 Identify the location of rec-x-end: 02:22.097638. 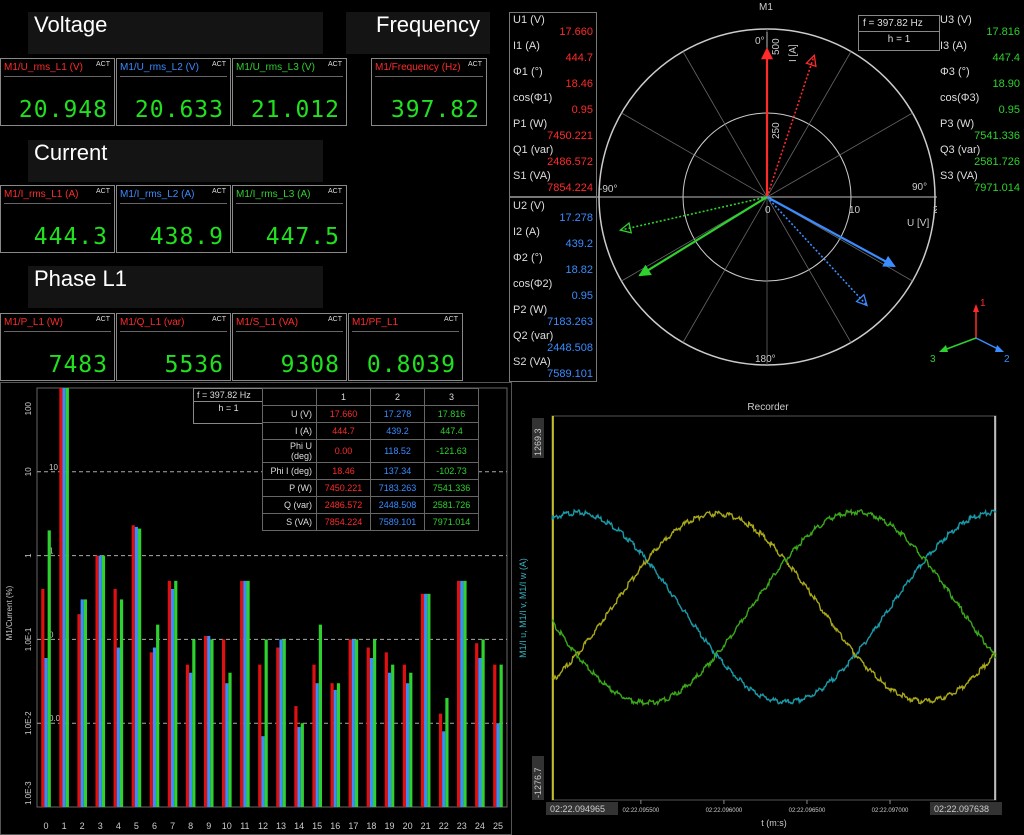
(961, 809).